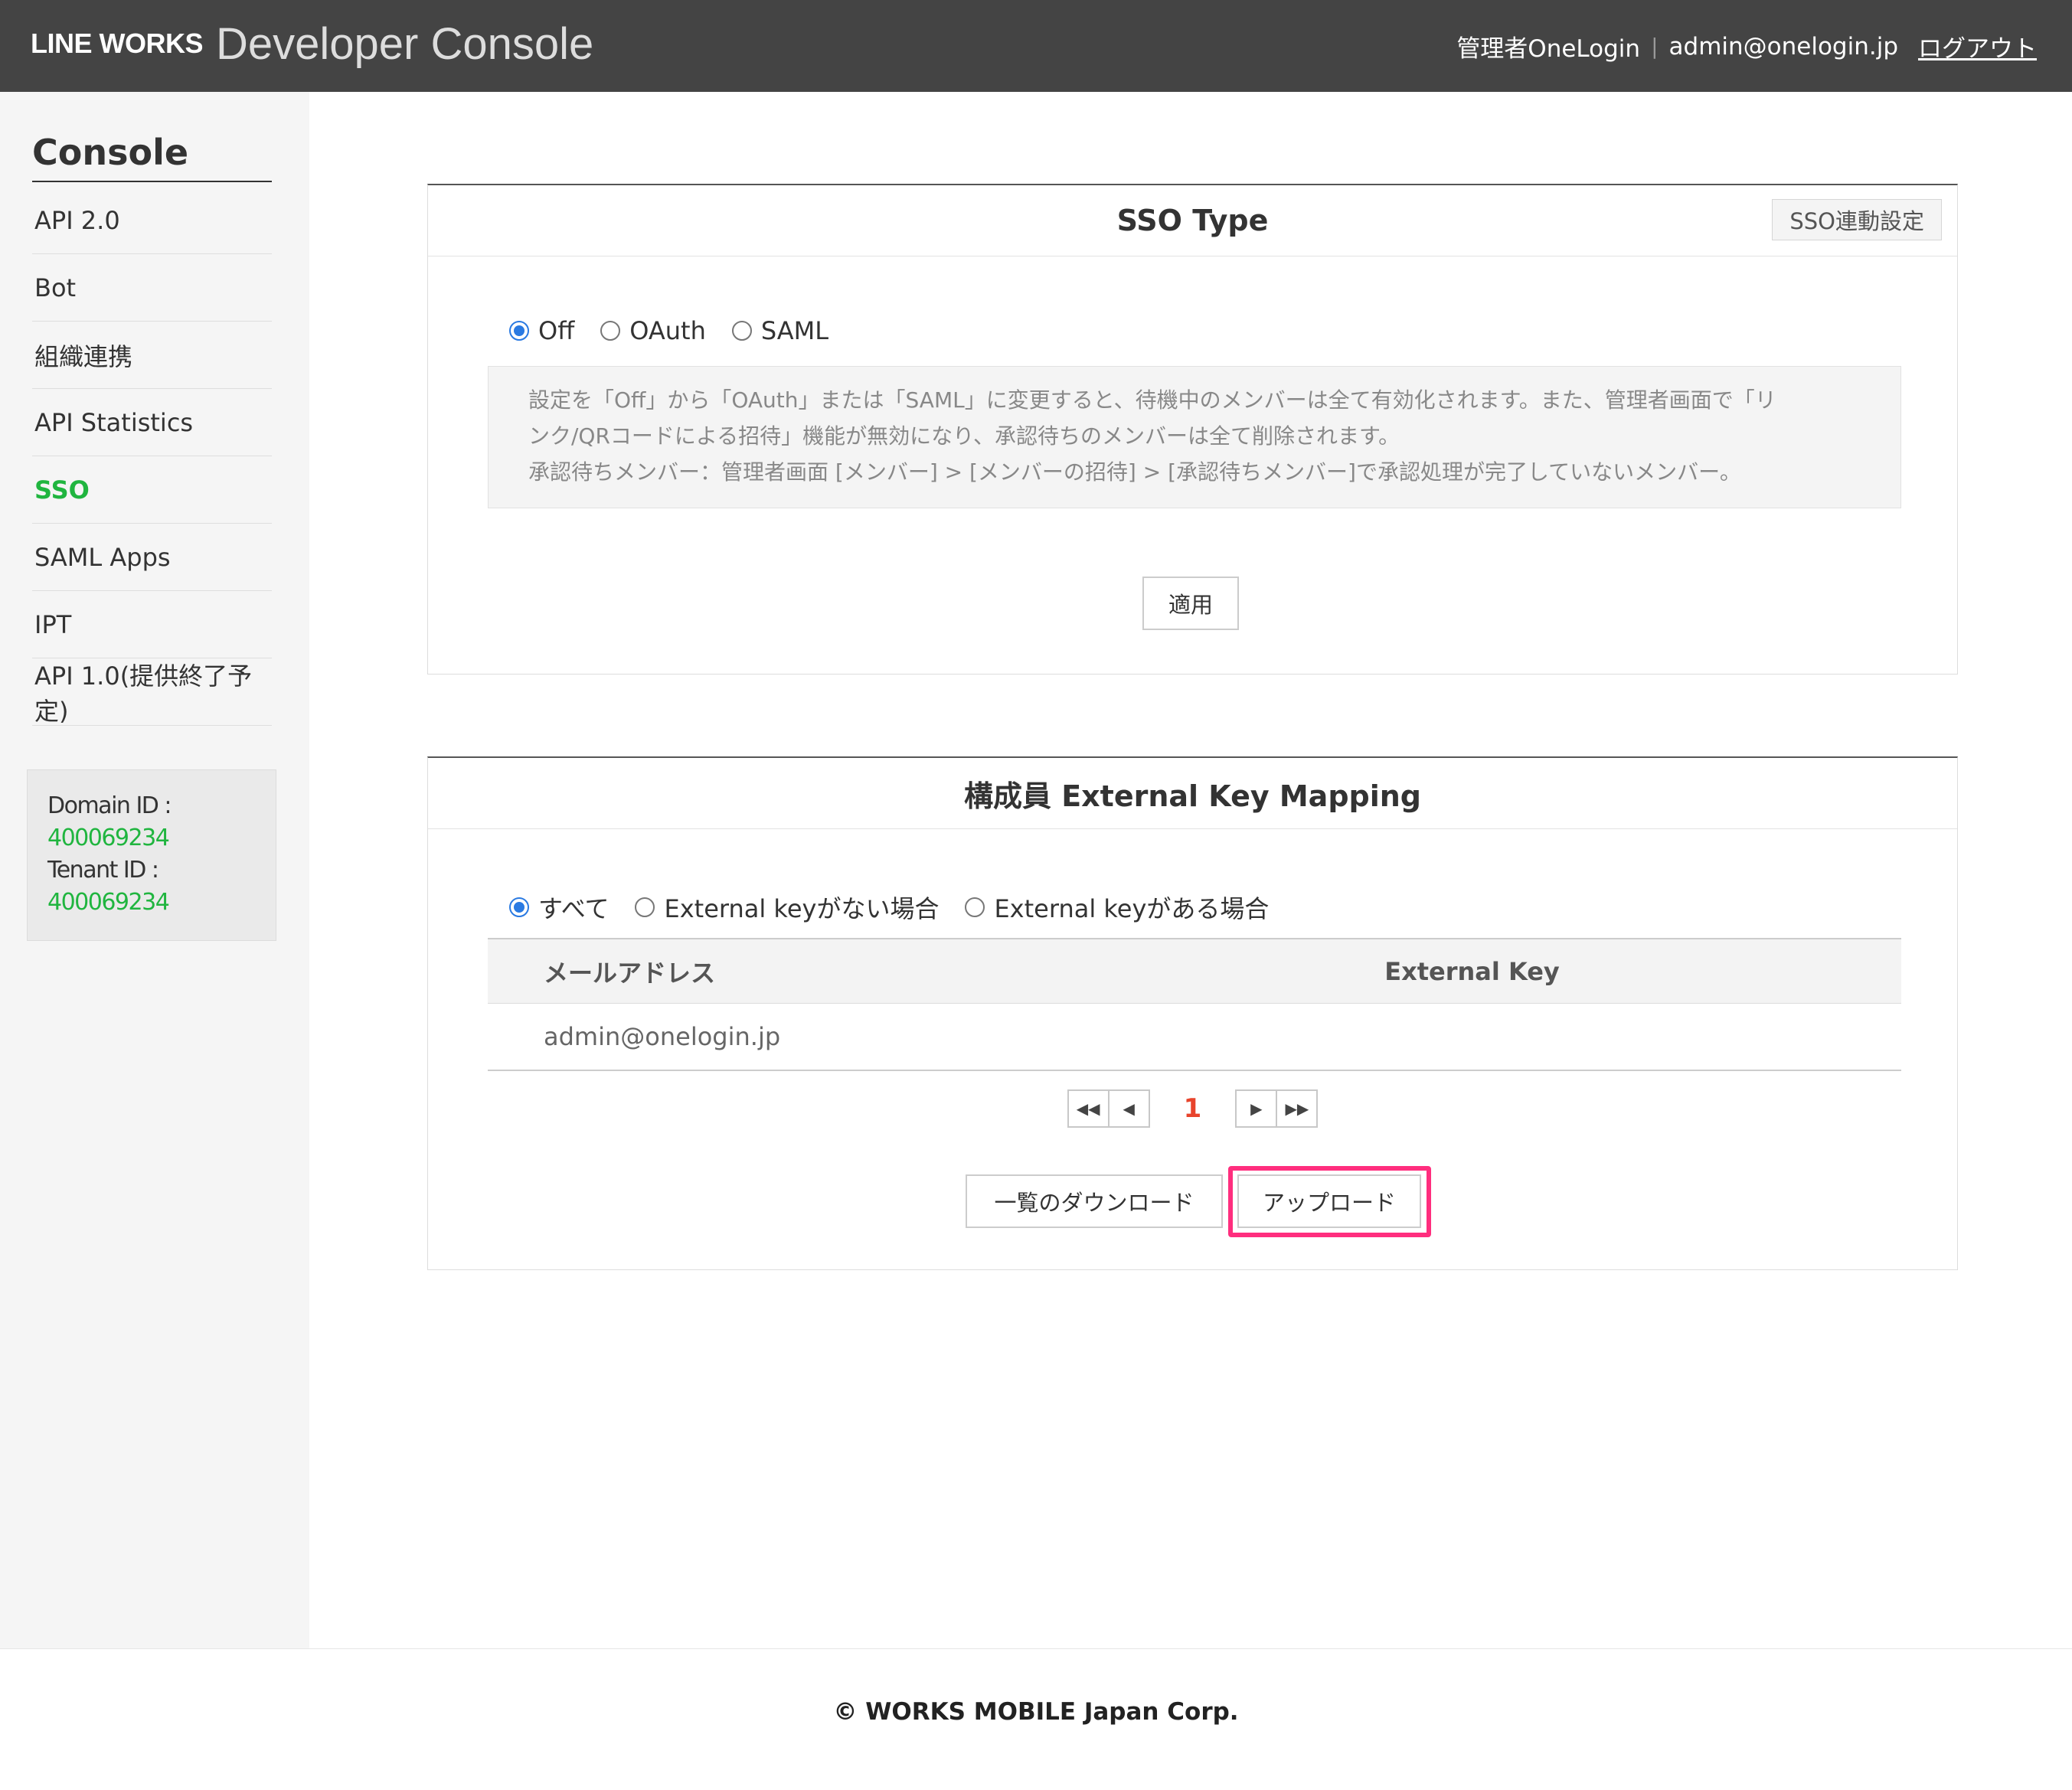 This screenshot has height=1790, width=2072. What do you see at coordinates (1095, 1201) in the screenshot?
I see `download-list-button: 一覧のダウンロード` at bounding box center [1095, 1201].